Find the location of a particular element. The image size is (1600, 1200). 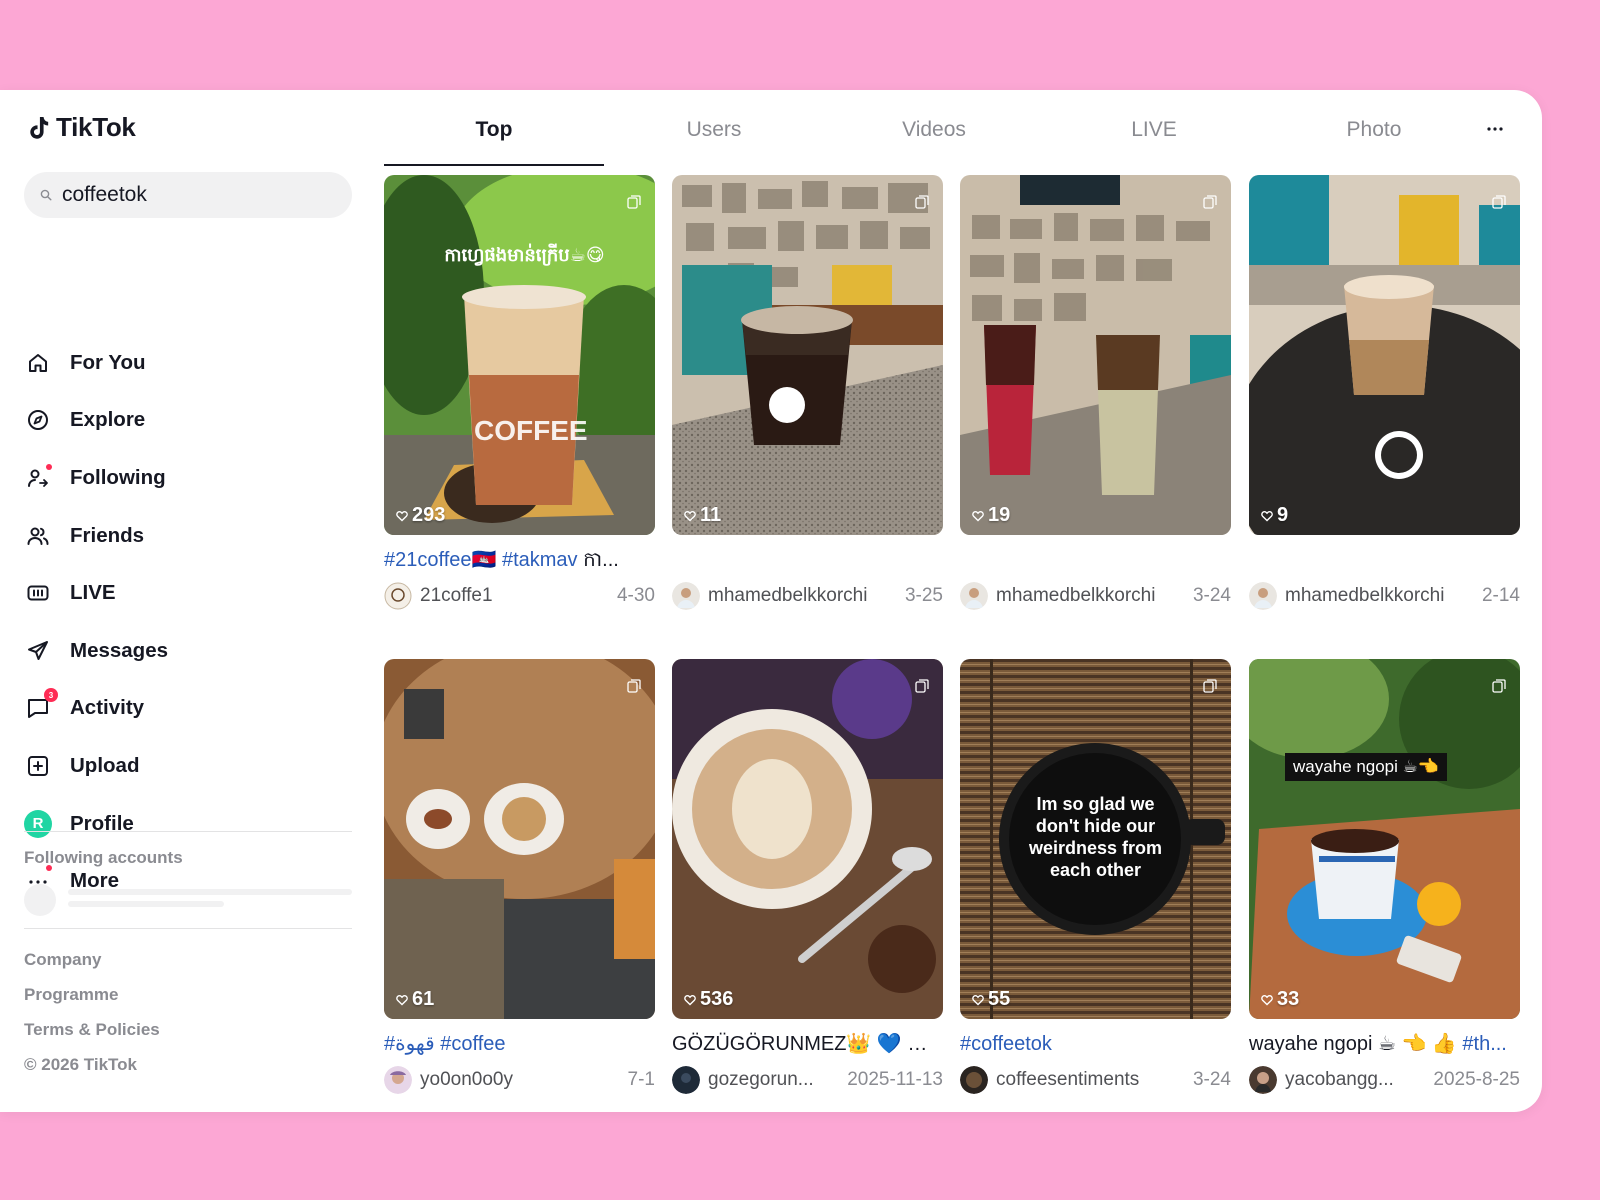

search-tabs: Top Users Videos LIVE Photo is located at coordinates (952, 137).